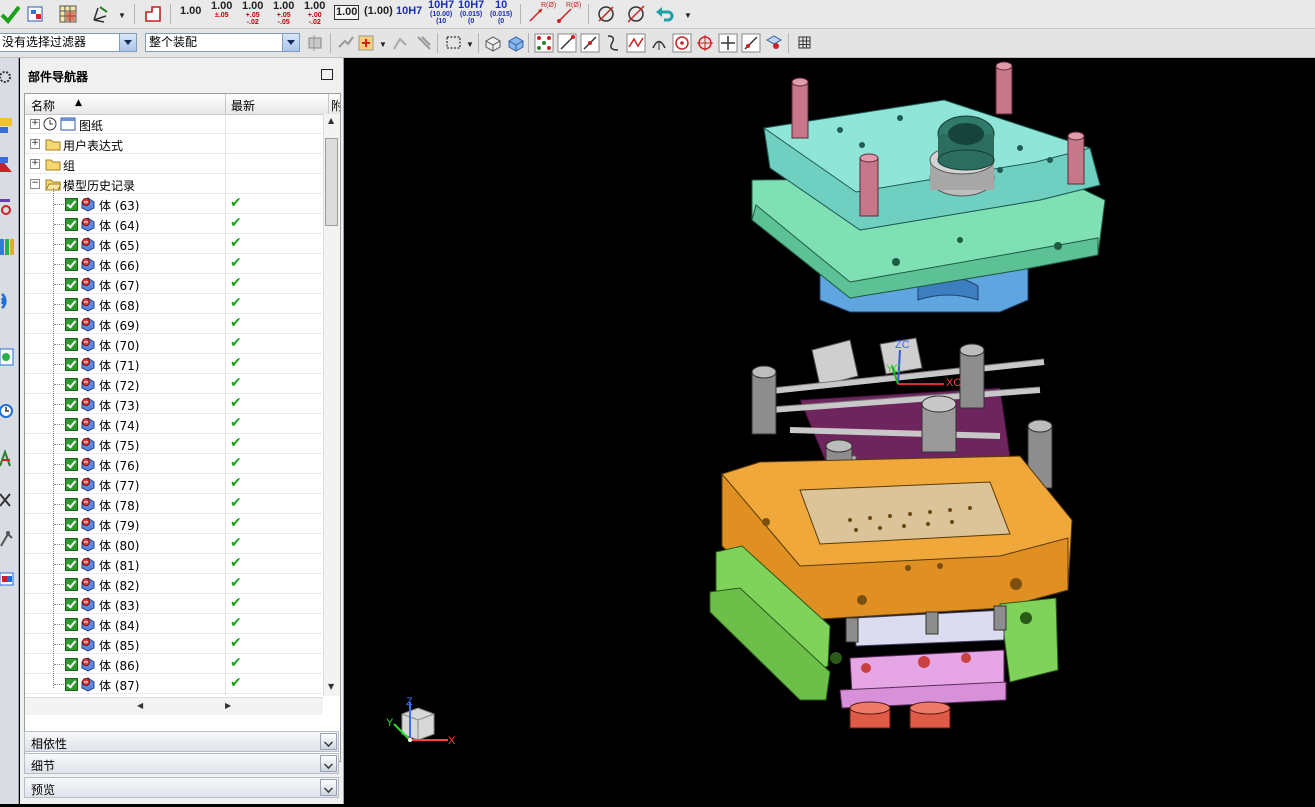 The width and height of the screenshot is (1315, 807). I want to click on preview-panel: 预览, so click(181, 787).